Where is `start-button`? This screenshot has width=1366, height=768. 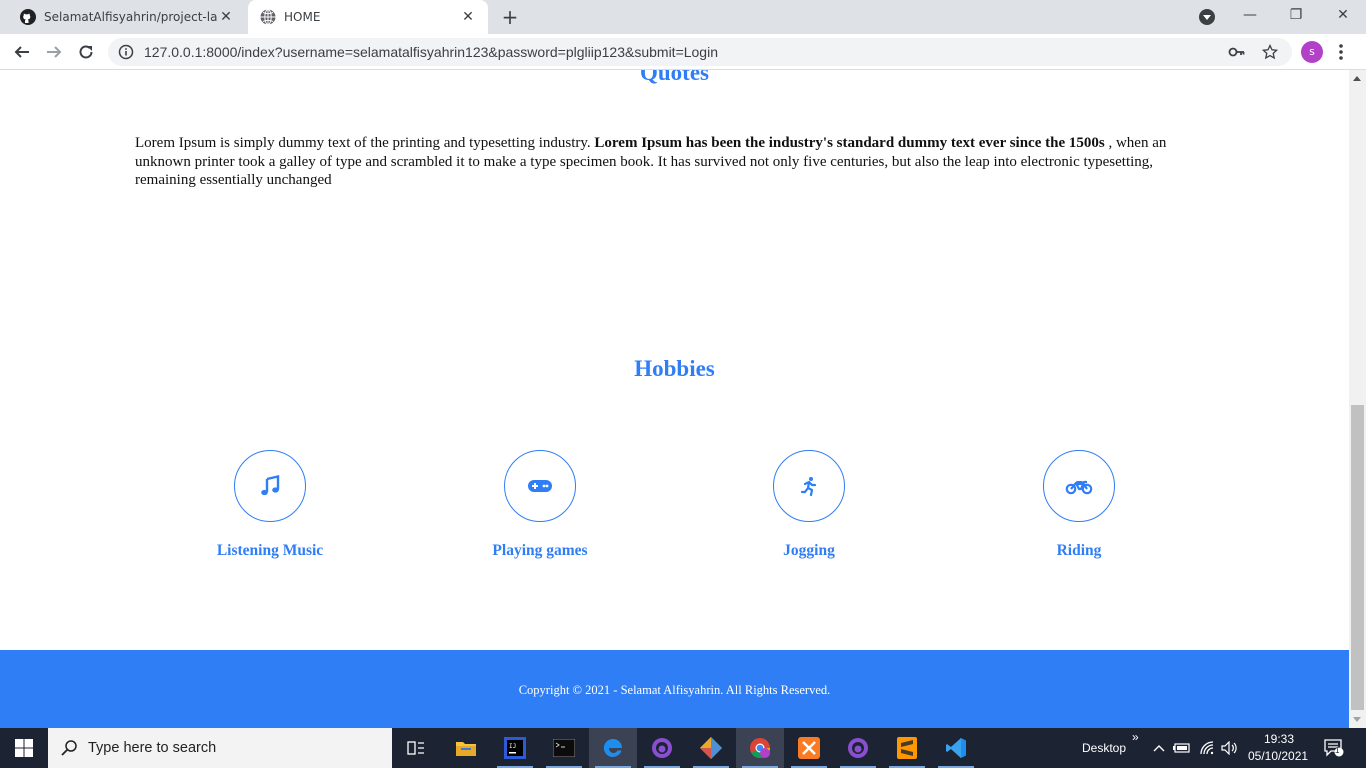 start-button is located at coordinates (24, 748).